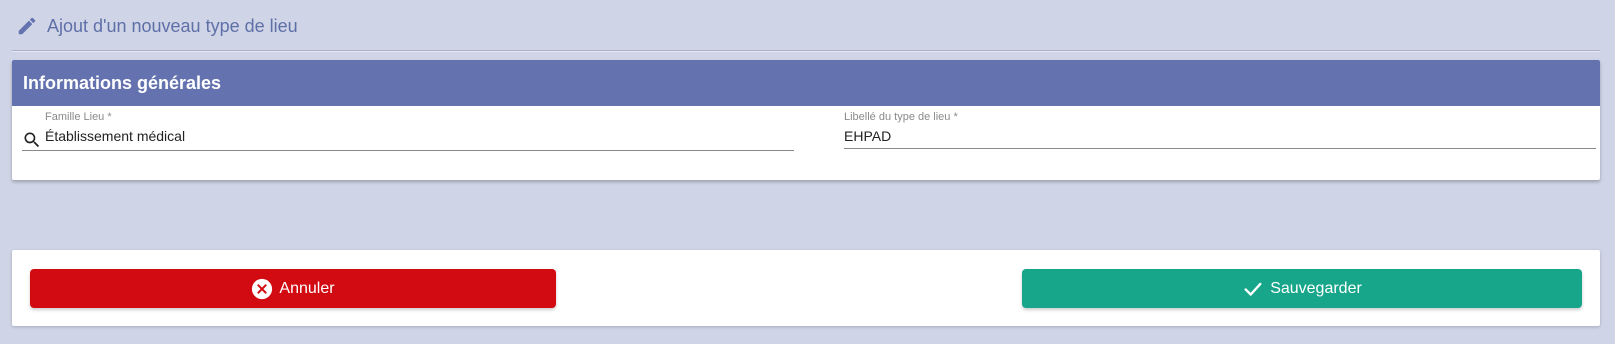  What do you see at coordinates (1316, 288) in the screenshot?
I see `save-label: Sauvegarder` at bounding box center [1316, 288].